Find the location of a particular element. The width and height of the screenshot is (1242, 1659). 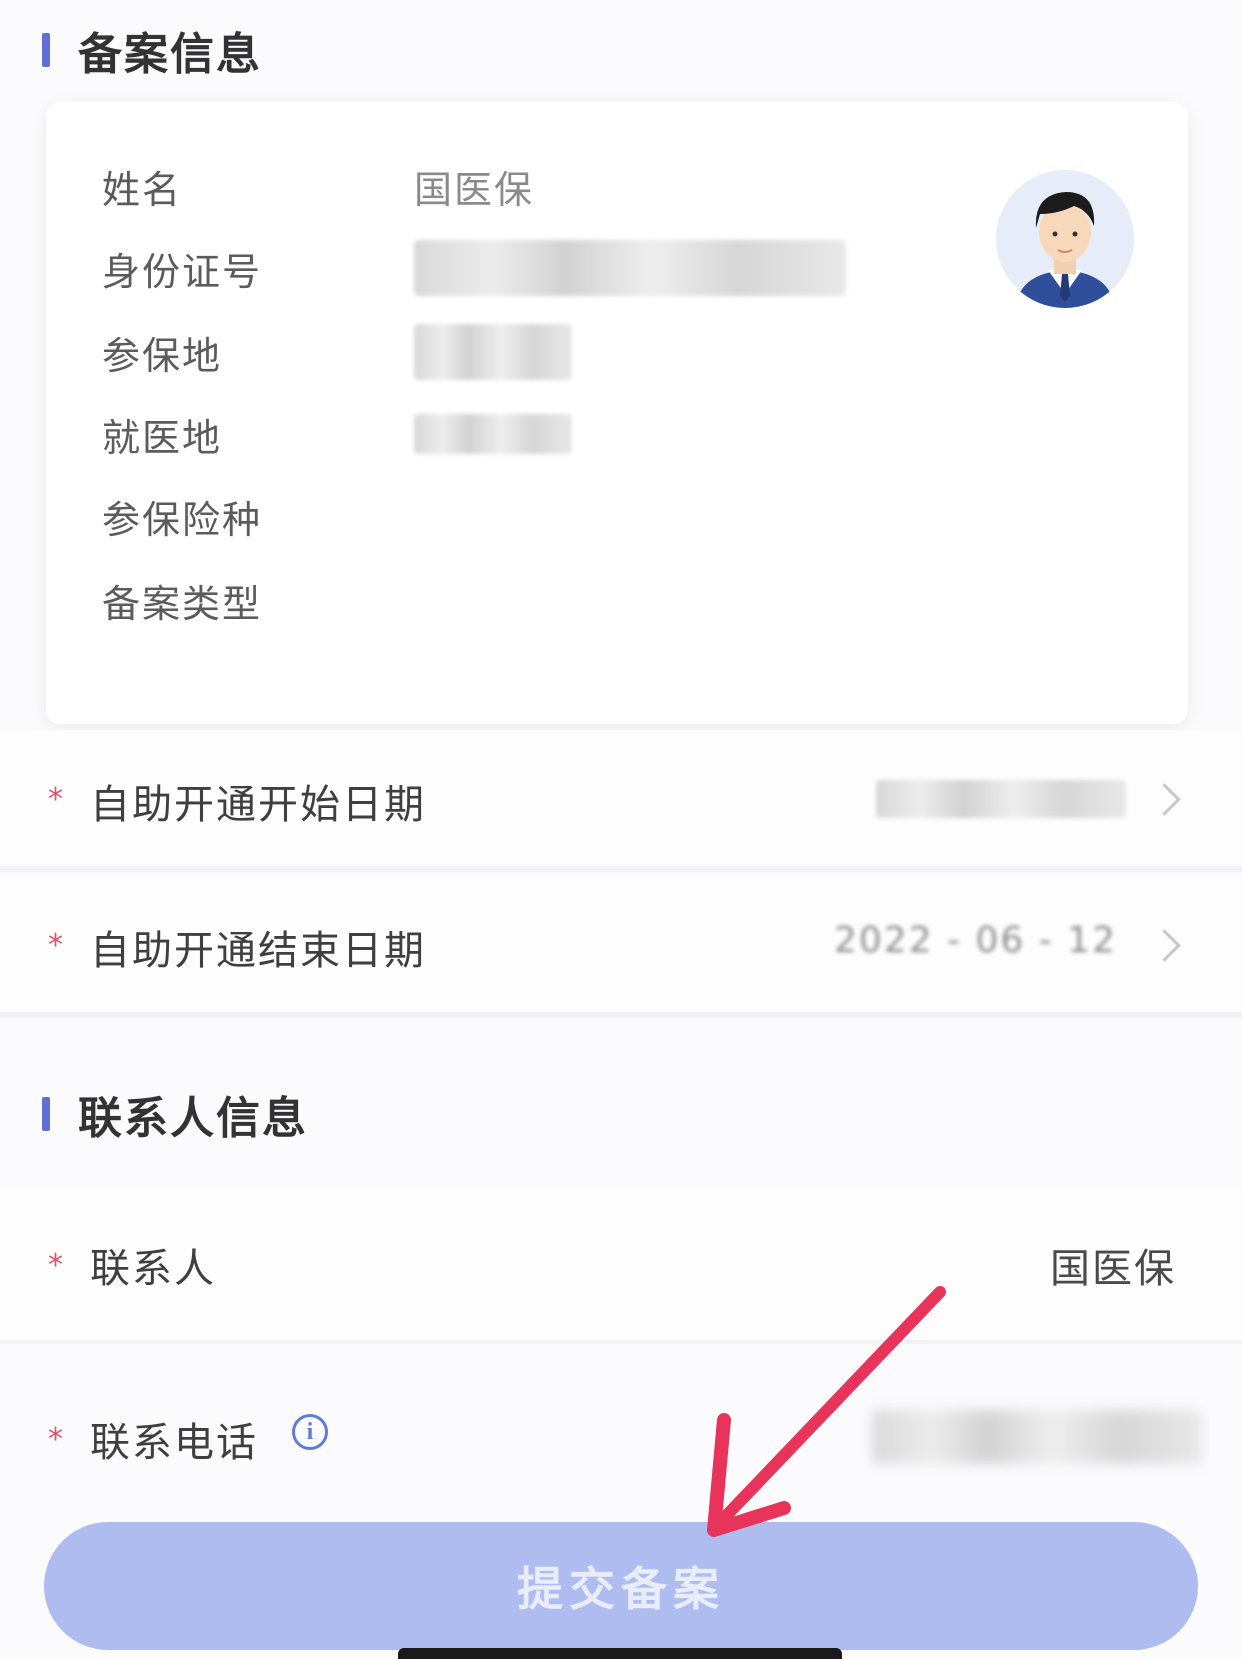

name-value: 国医保 is located at coordinates (474, 189).